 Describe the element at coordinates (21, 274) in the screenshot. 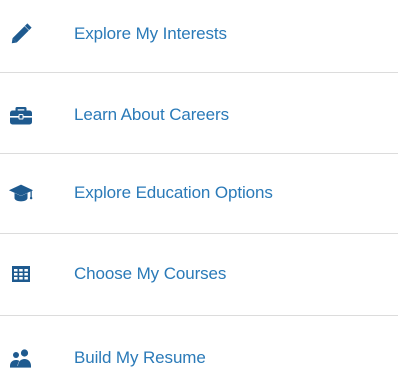

I see `table-grid-icon` at that location.